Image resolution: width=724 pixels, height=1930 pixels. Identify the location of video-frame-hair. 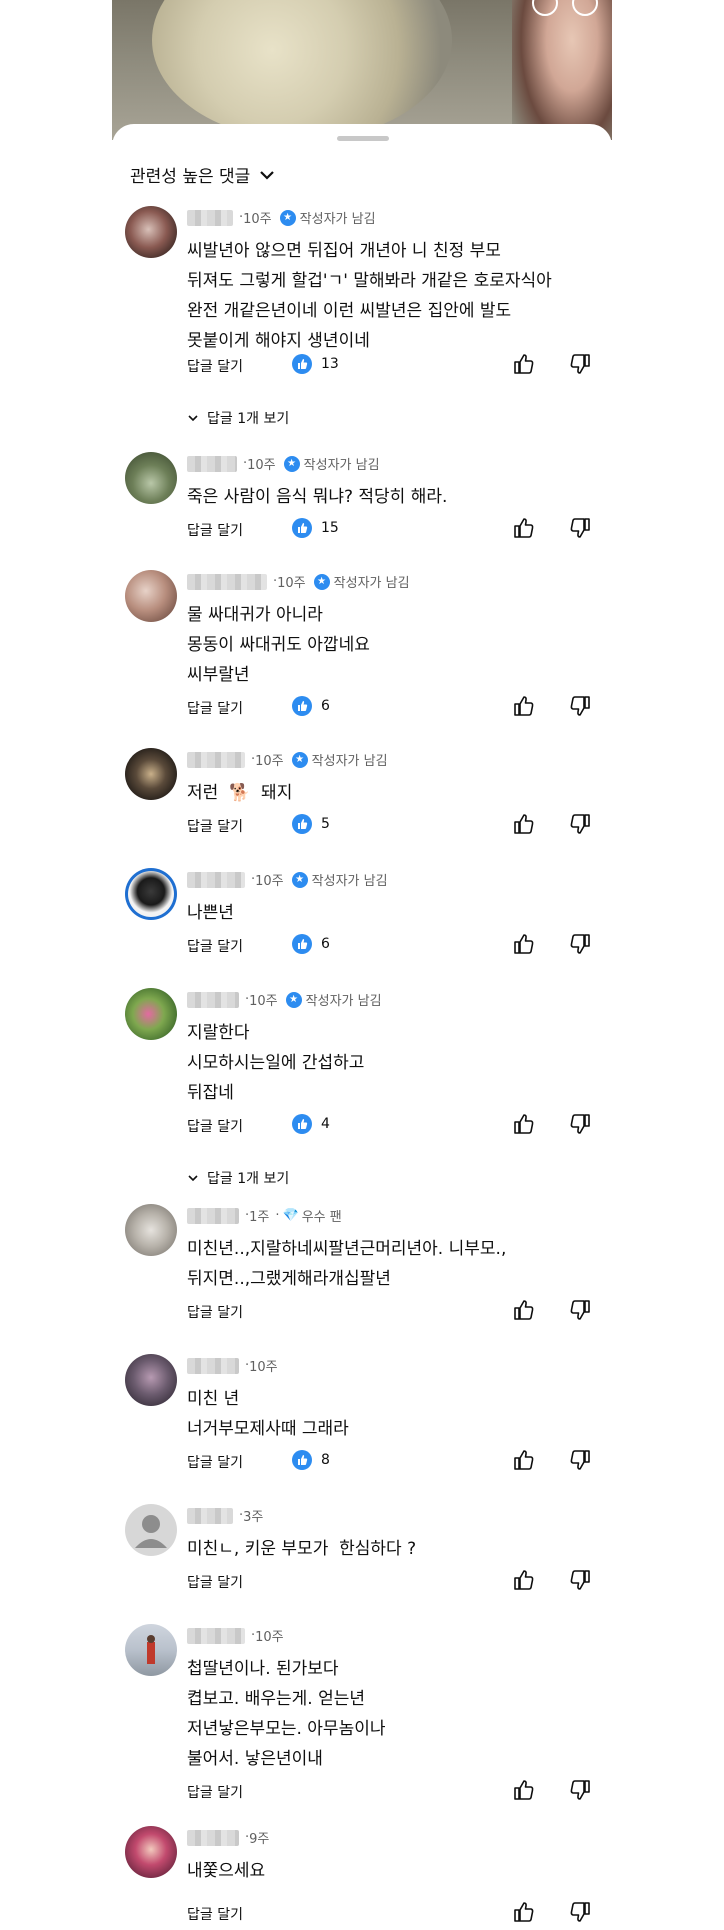
(302, 70).